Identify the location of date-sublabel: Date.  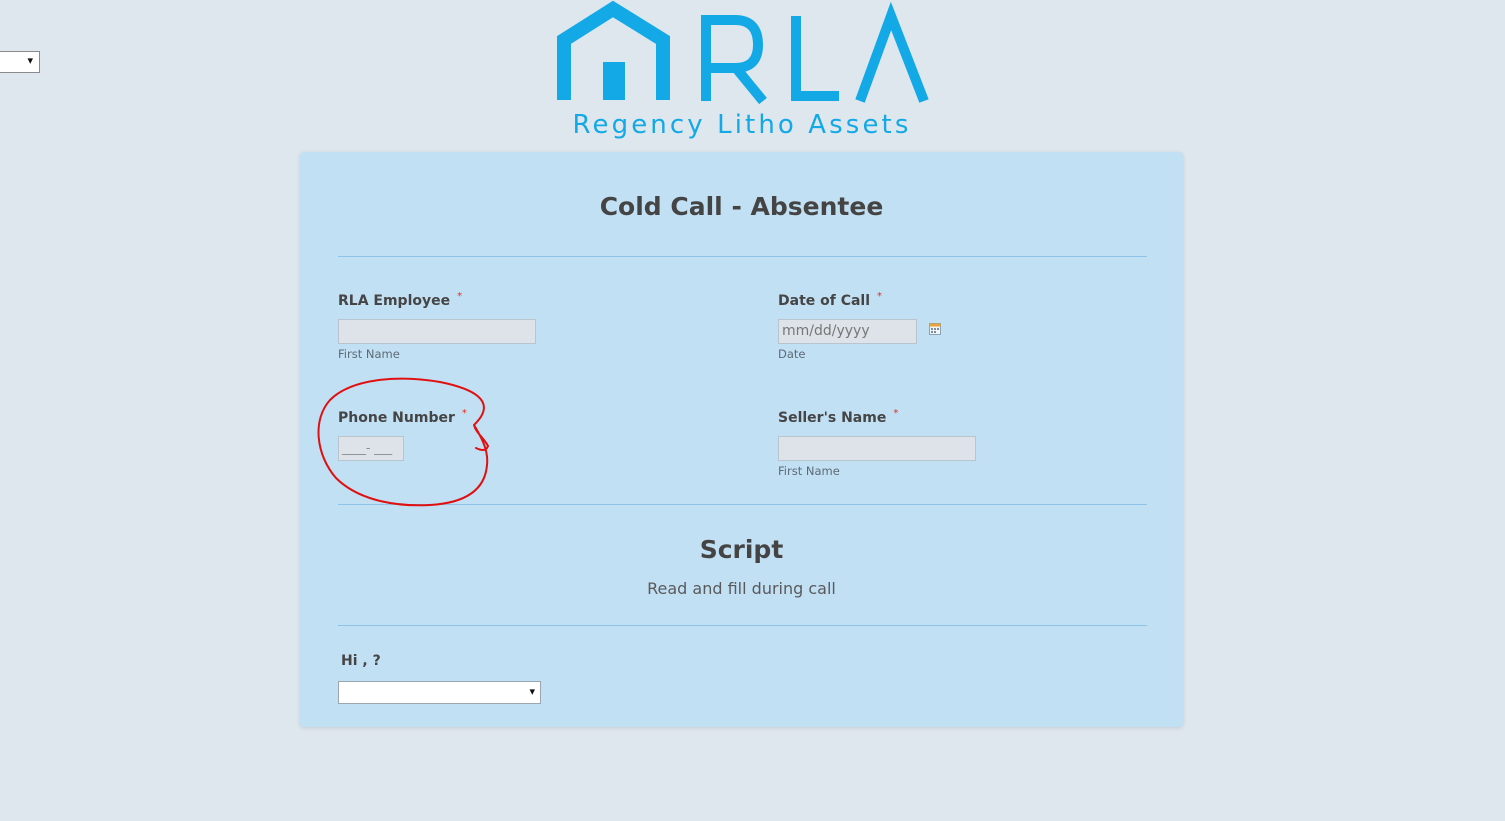
(792, 354).